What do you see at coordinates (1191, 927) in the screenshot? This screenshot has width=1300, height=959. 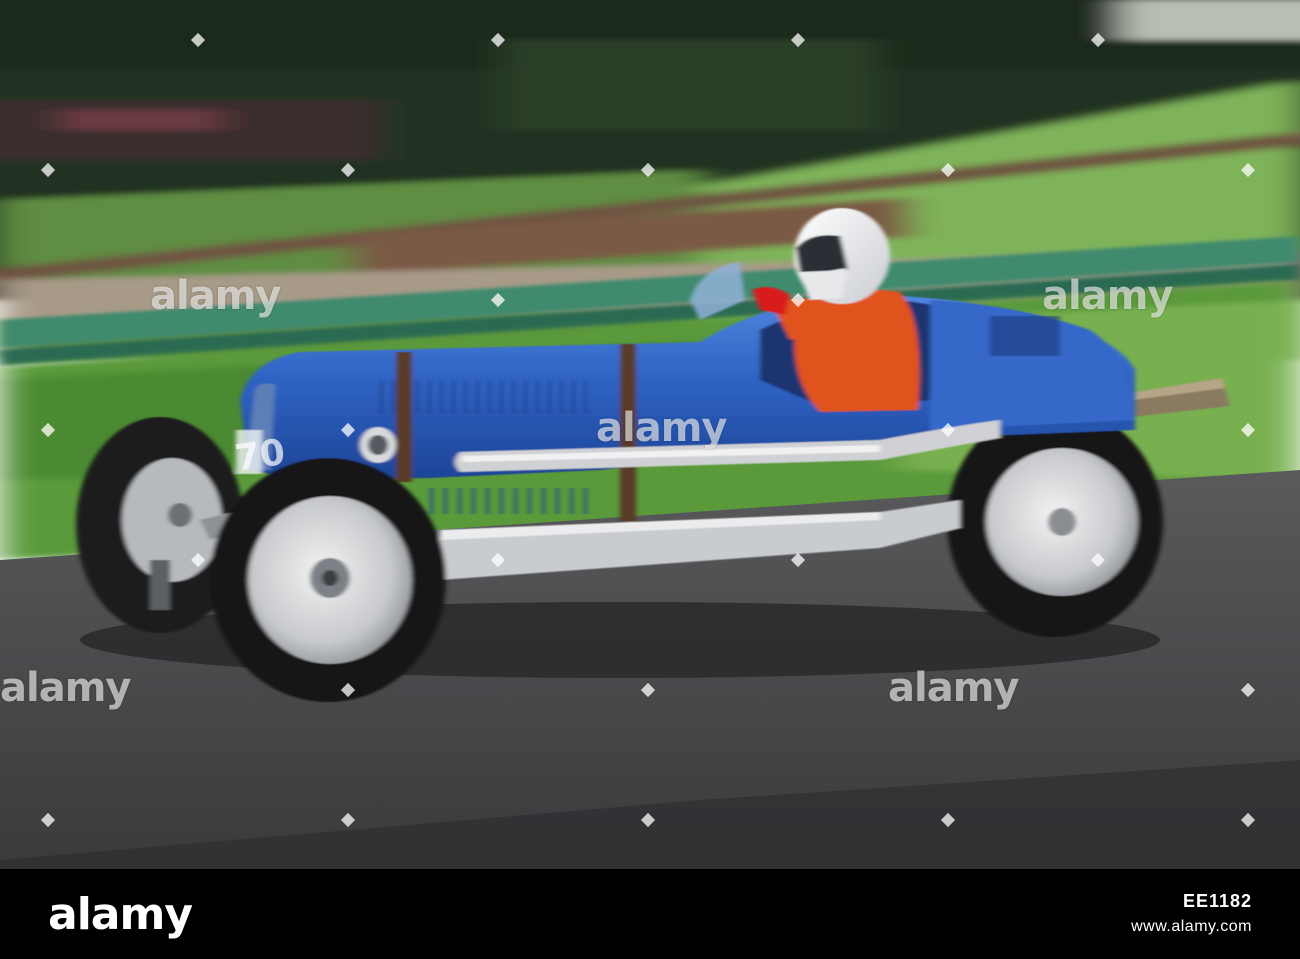 I see `site-url: www.alamy.com` at bounding box center [1191, 927].